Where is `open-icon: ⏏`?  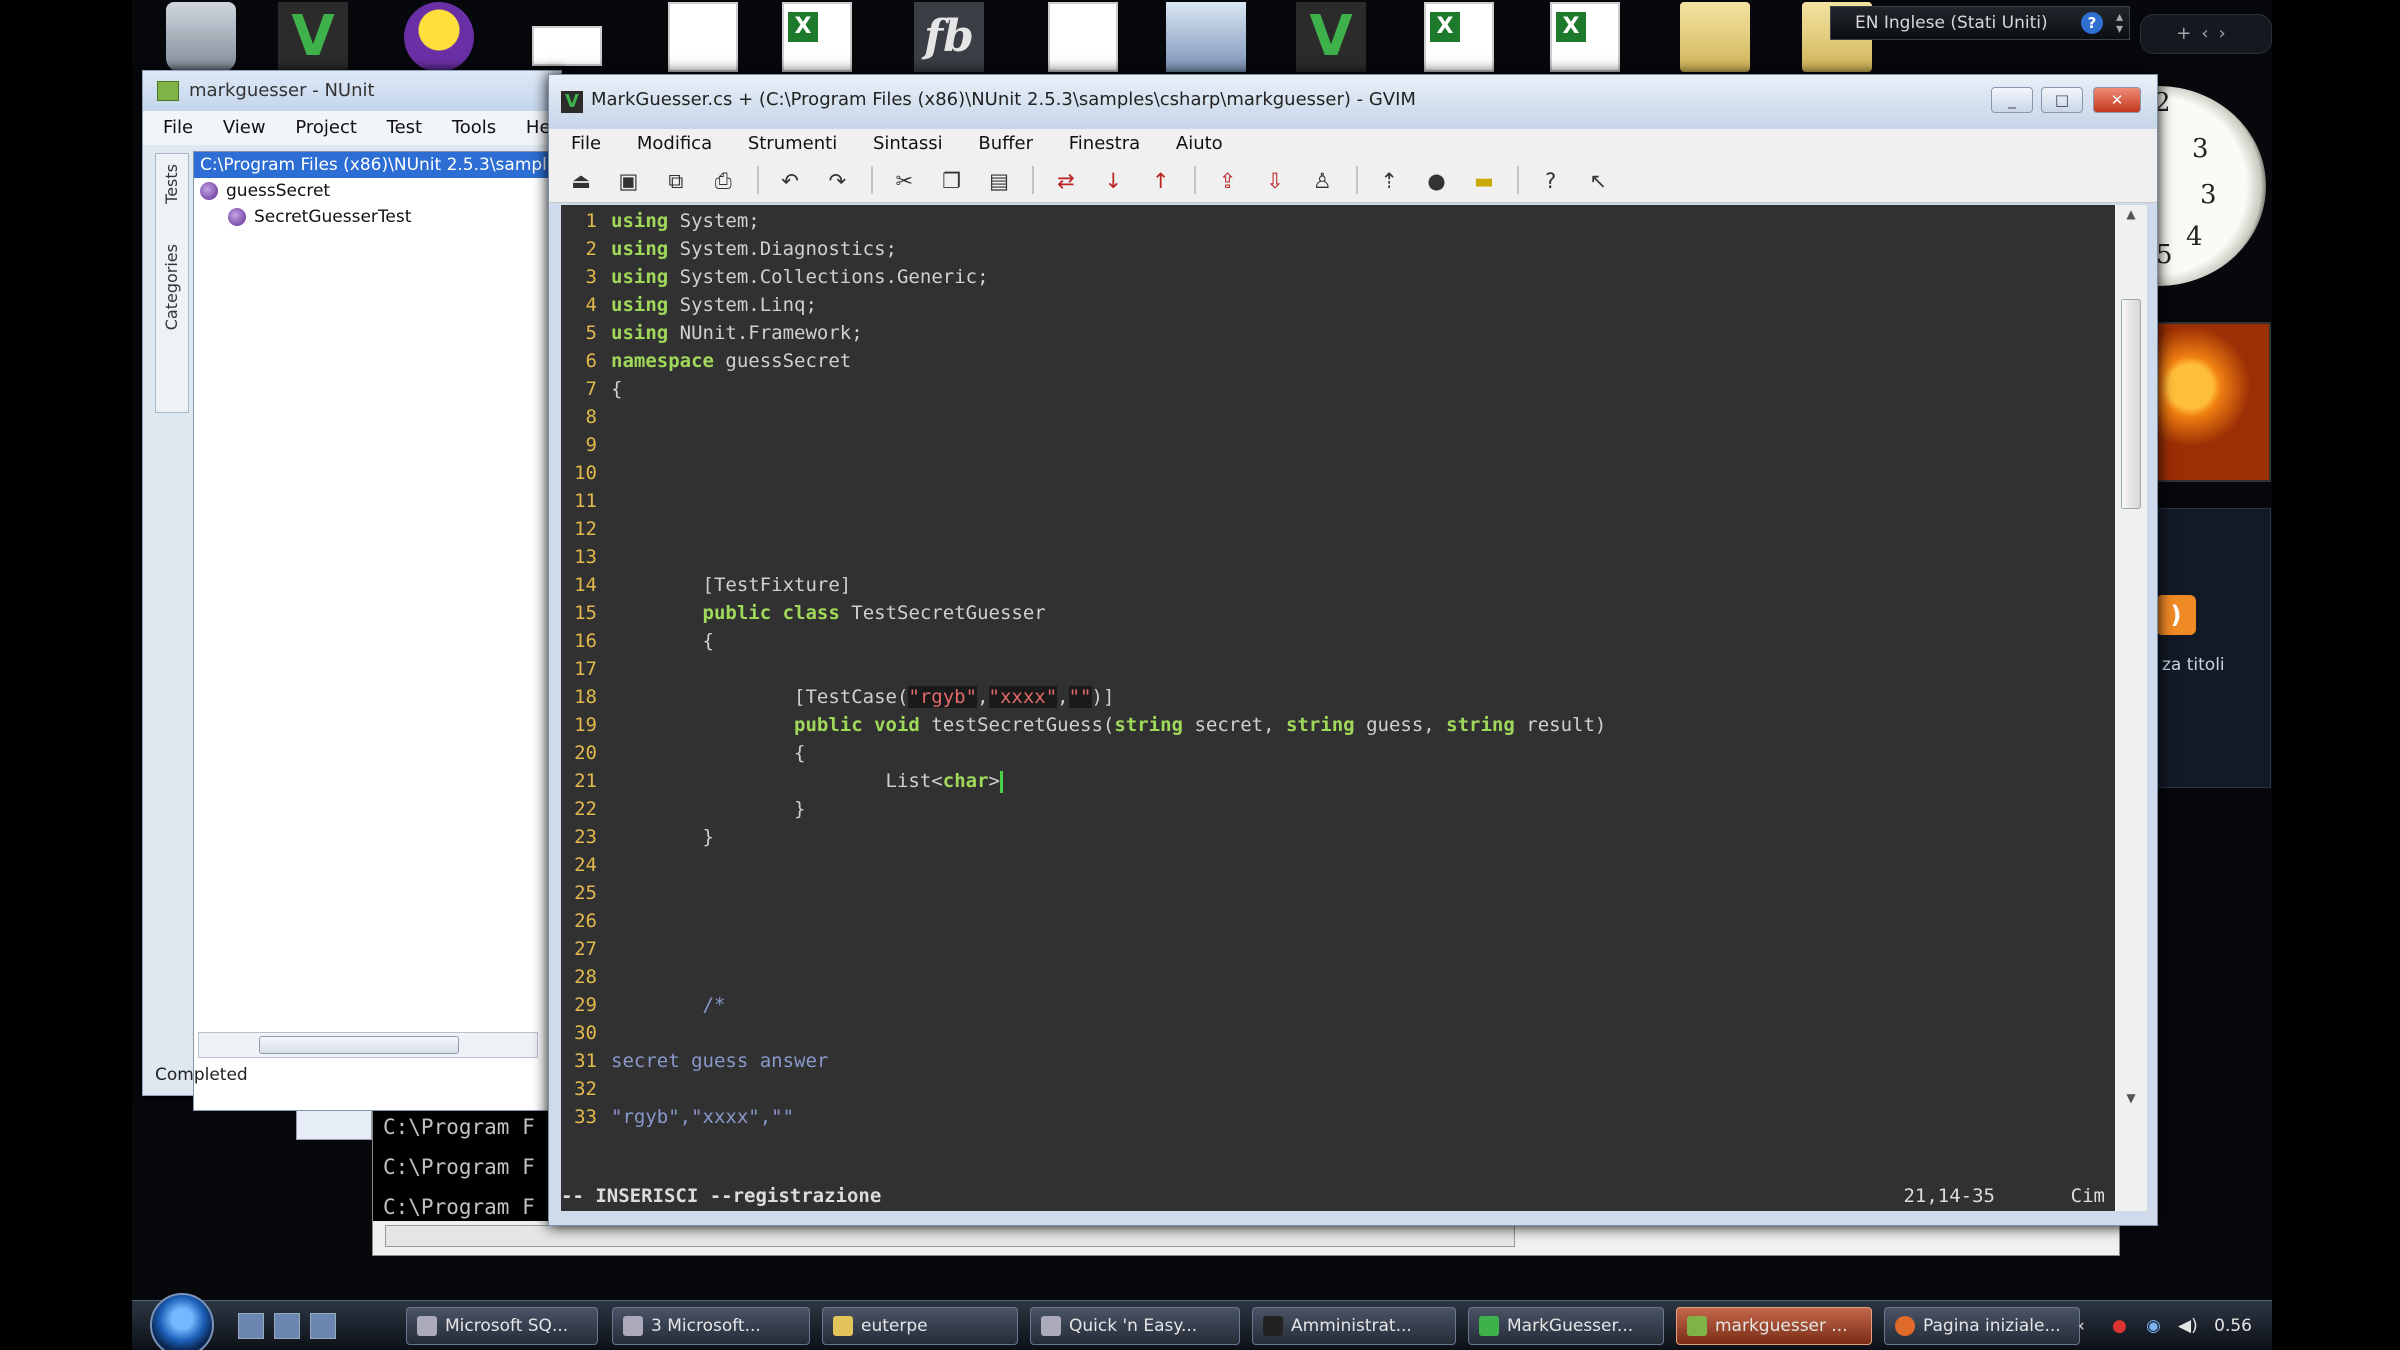 open-icon: ⏏ is located at coordinates (581, 181).